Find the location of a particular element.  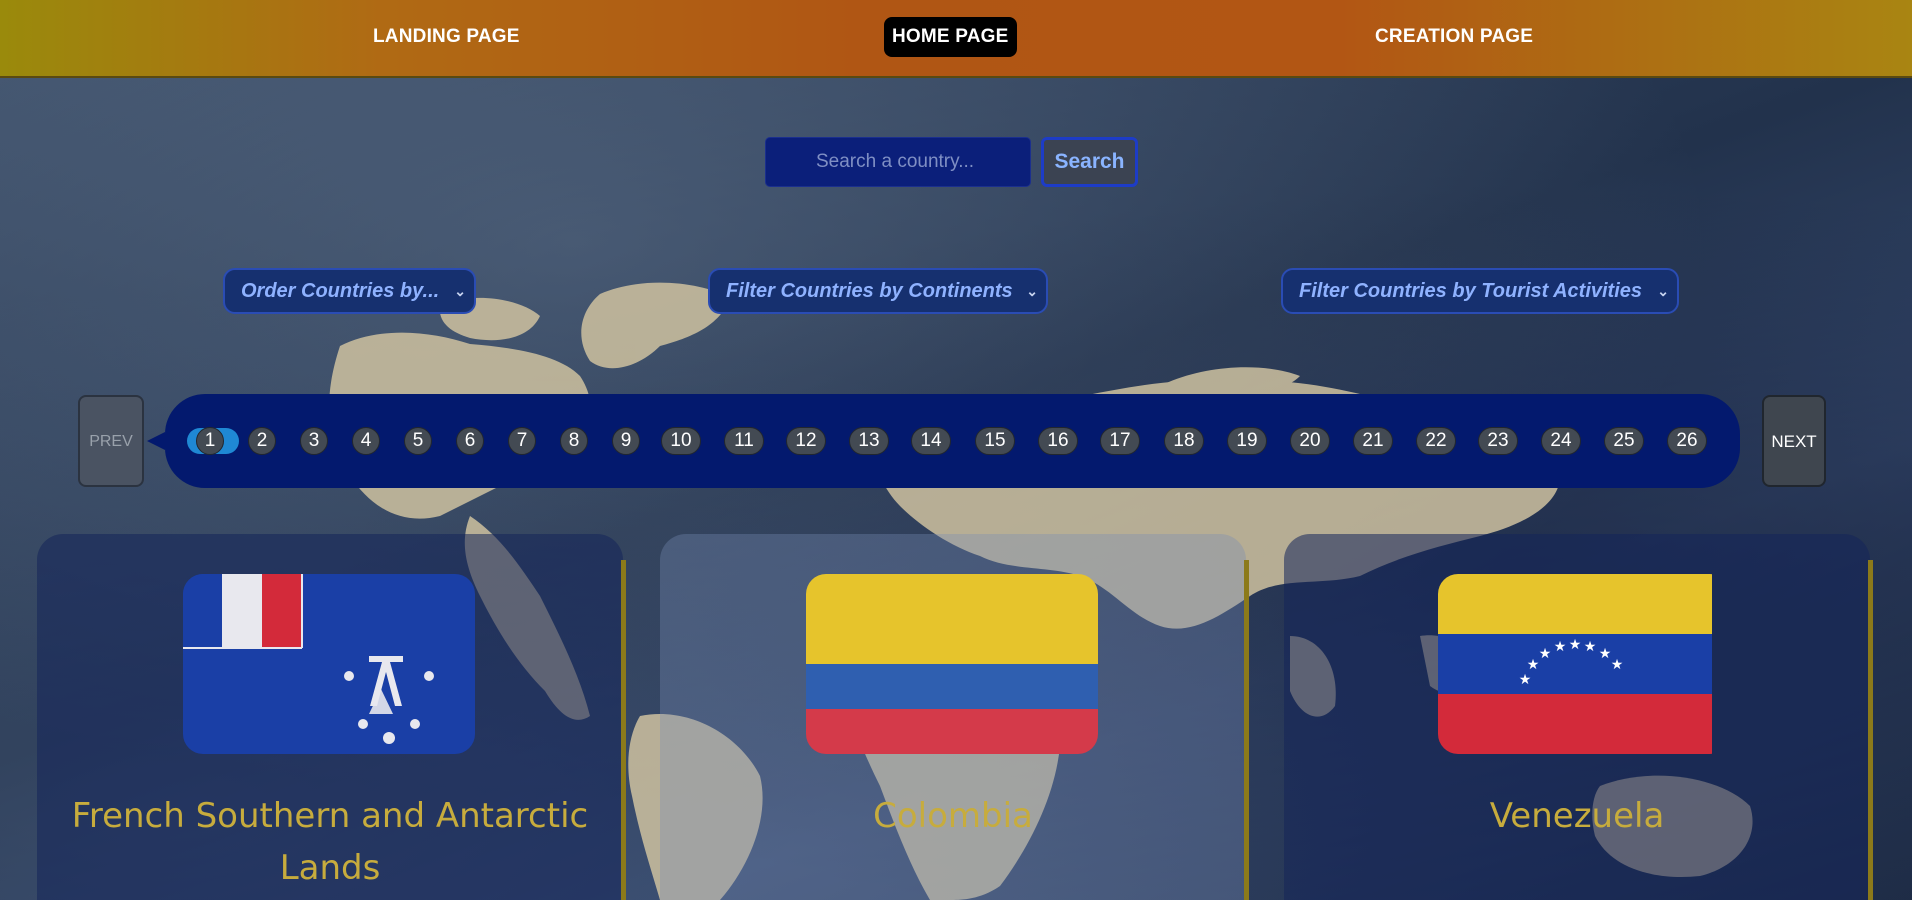

pager-arrow-tail is located at coordinates (156, 441).